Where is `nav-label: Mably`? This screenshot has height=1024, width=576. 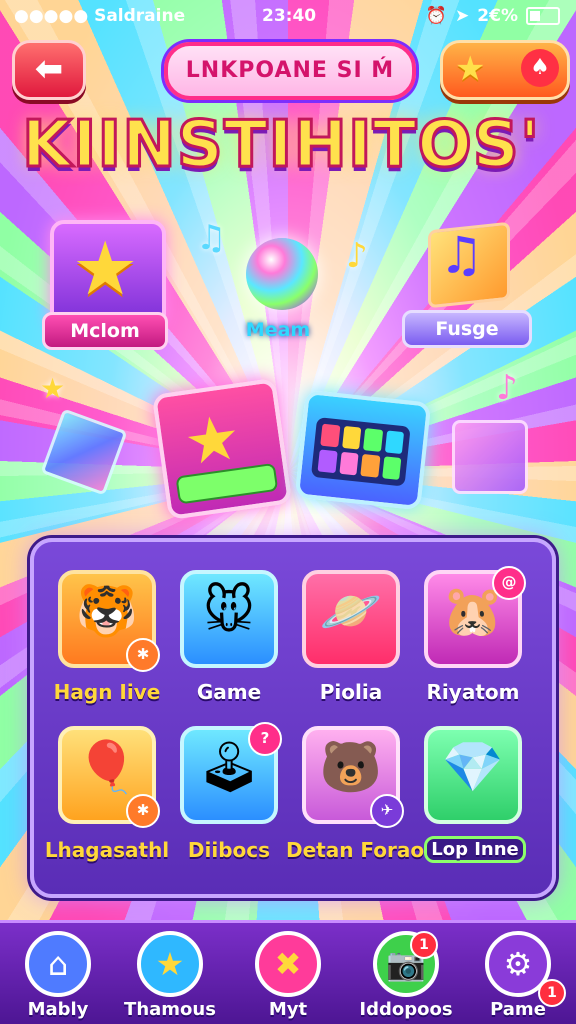
nav-label: Mably is located at coordinates (58, 1009).